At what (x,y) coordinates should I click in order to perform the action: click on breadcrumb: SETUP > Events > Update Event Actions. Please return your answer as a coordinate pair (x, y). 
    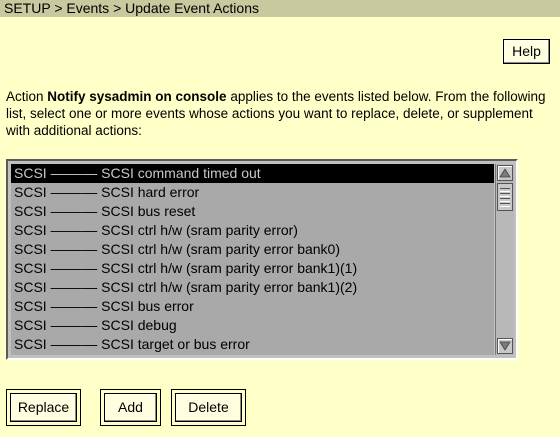
    Looking at the image, I should click on (280, 8).